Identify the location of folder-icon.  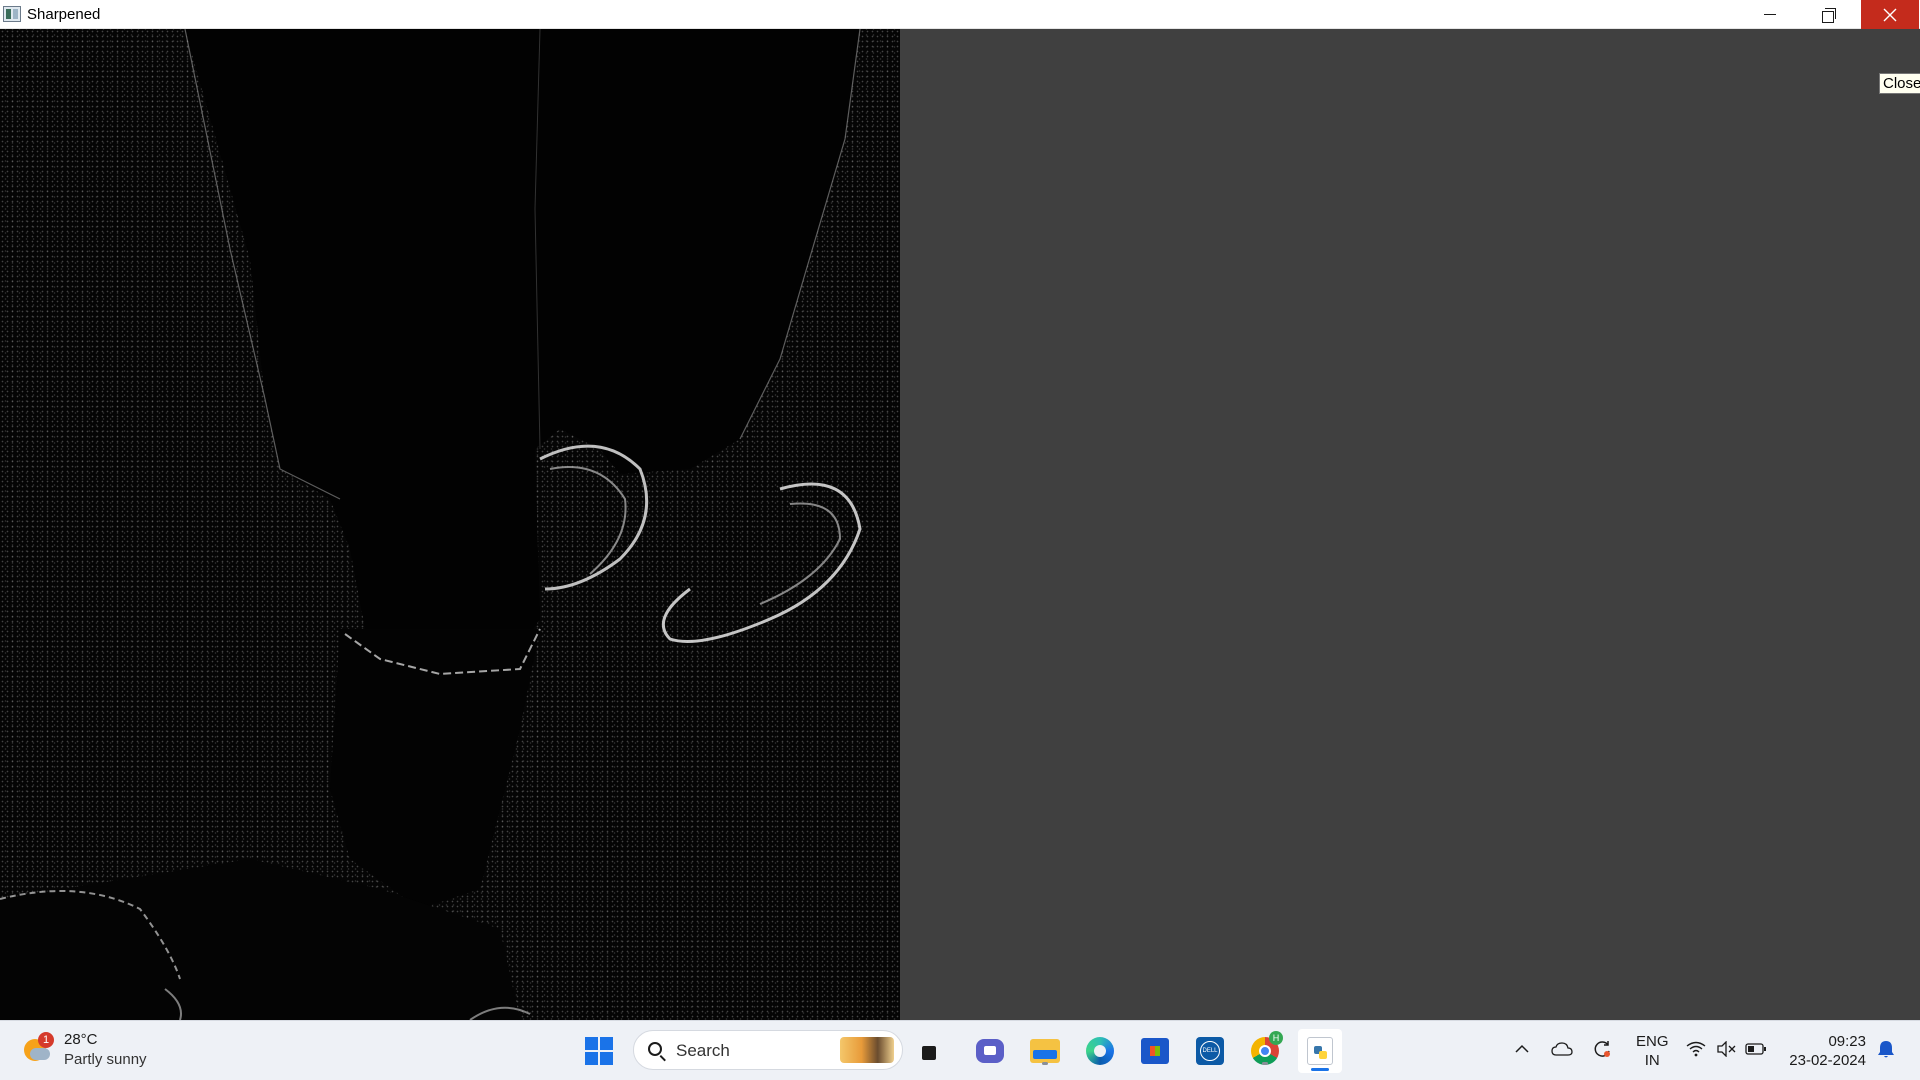
(1045, 1051).